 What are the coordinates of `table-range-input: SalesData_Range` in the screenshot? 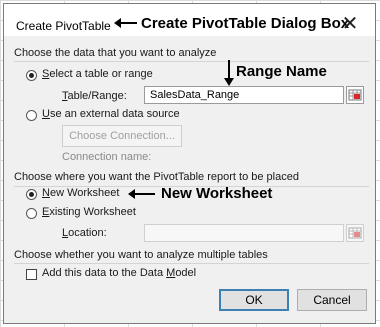 It's located at (244, 95).